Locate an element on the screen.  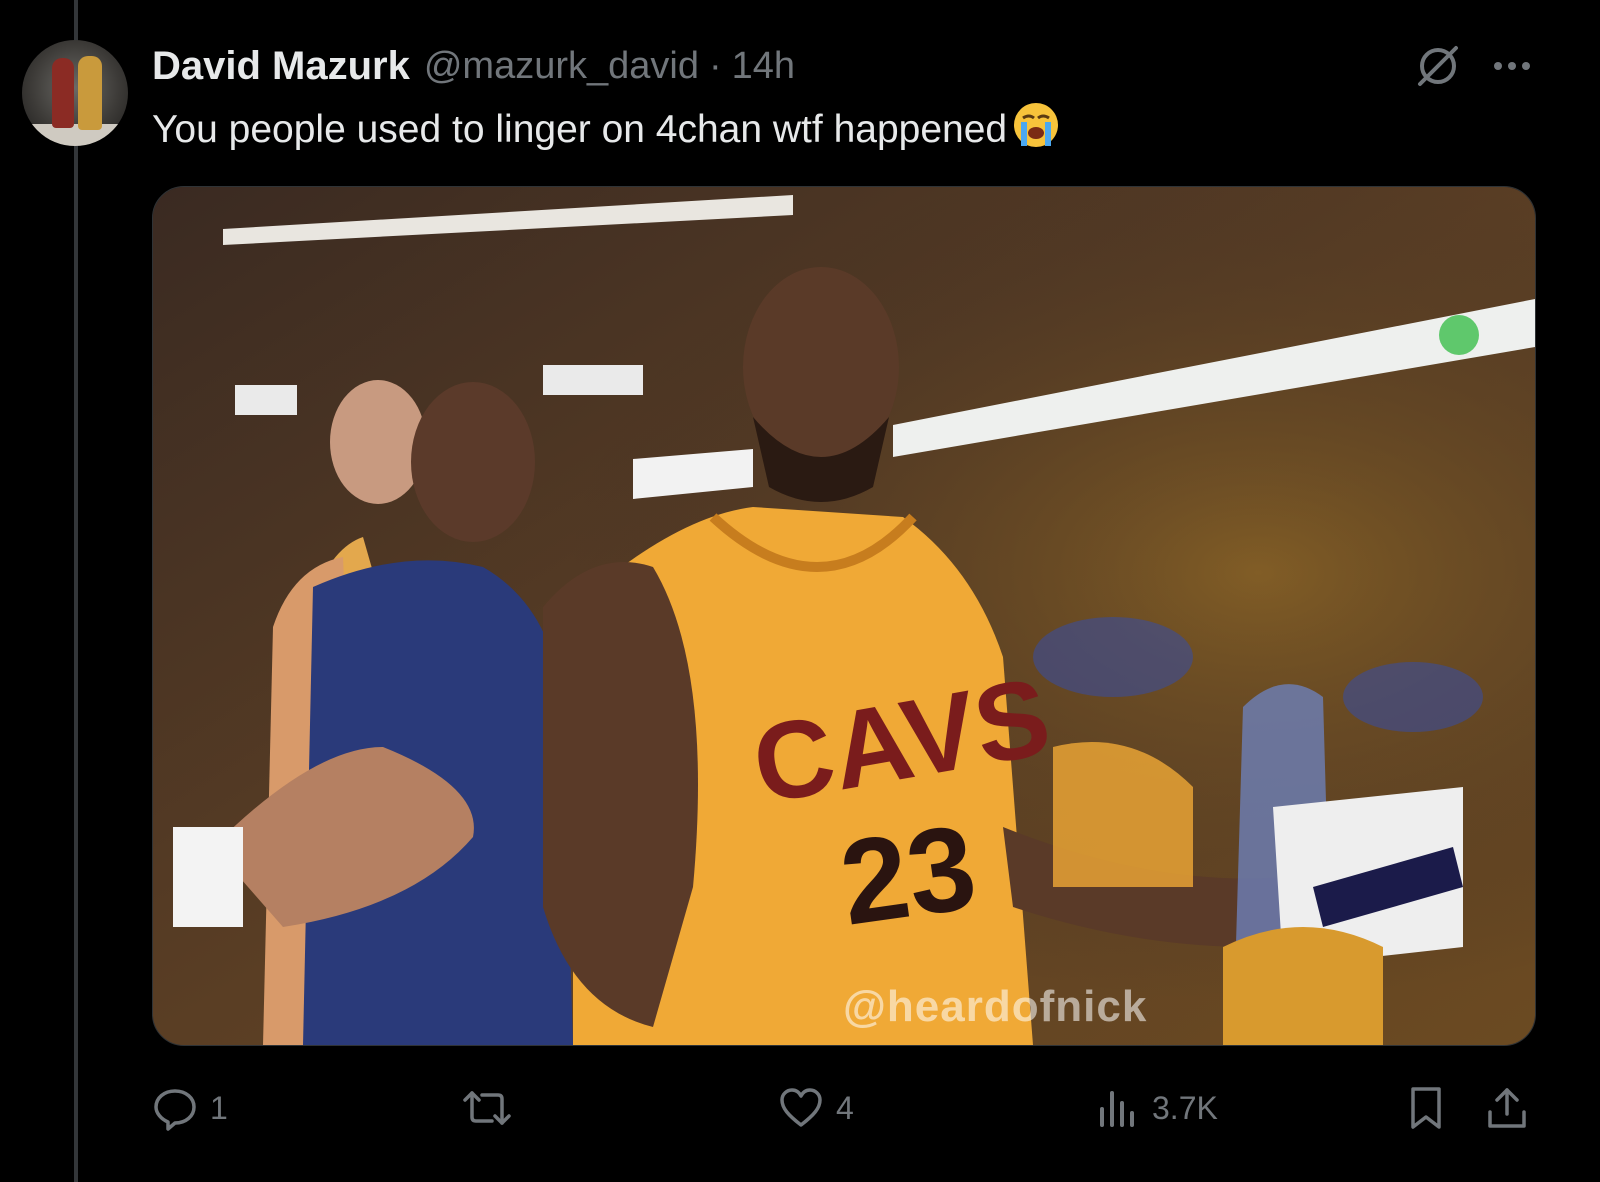
repost-button is located at coordinates (493, 1108).